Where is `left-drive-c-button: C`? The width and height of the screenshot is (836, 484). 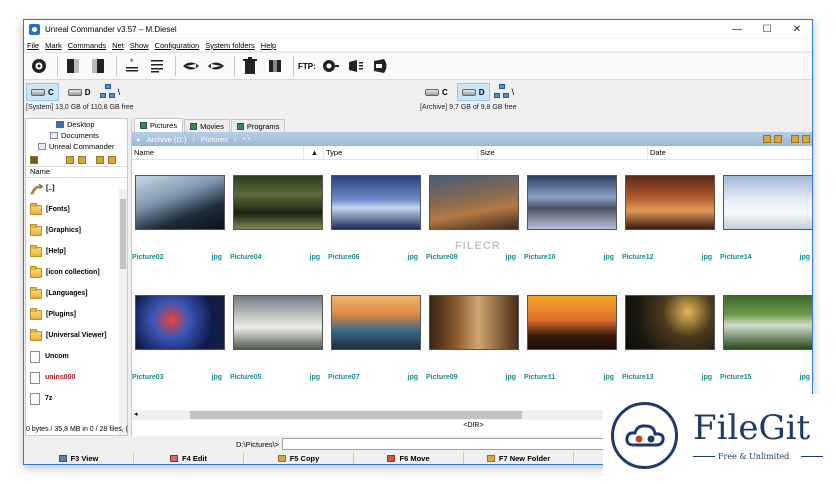
left-drive-c-button: C is located at coordinates (42, 92).